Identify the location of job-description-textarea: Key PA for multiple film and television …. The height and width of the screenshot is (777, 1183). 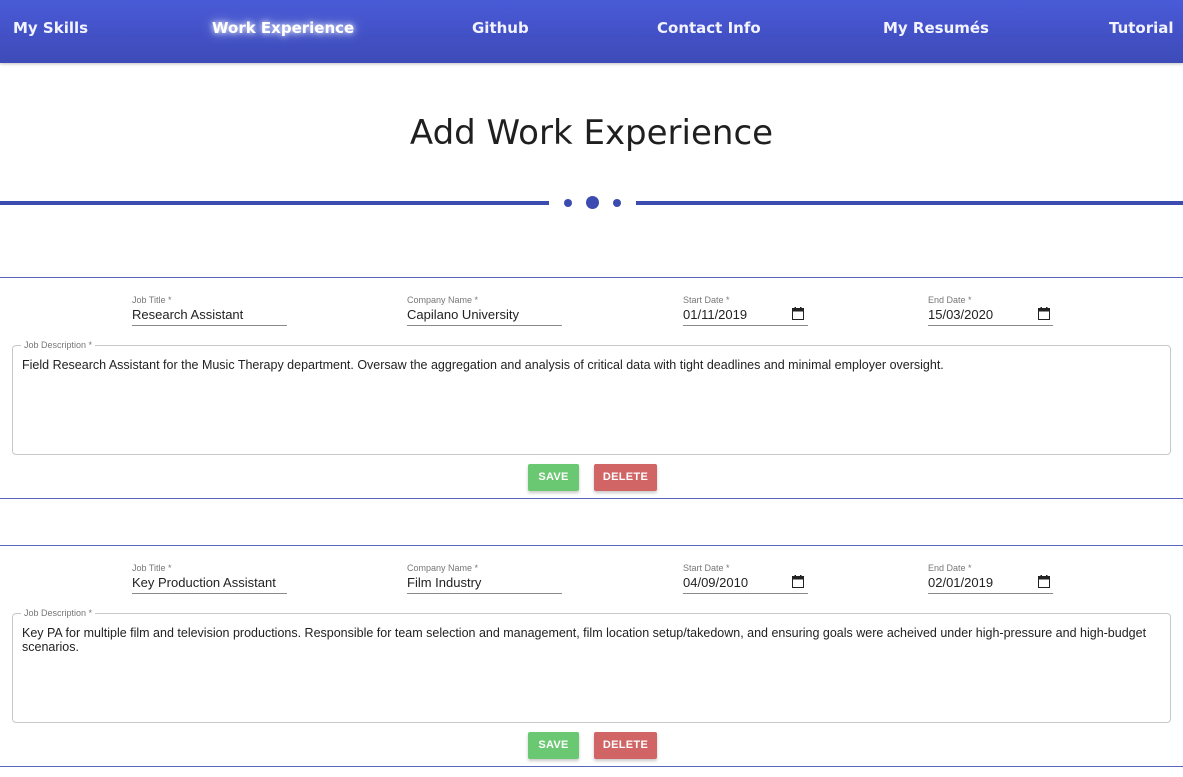
(590, 640).